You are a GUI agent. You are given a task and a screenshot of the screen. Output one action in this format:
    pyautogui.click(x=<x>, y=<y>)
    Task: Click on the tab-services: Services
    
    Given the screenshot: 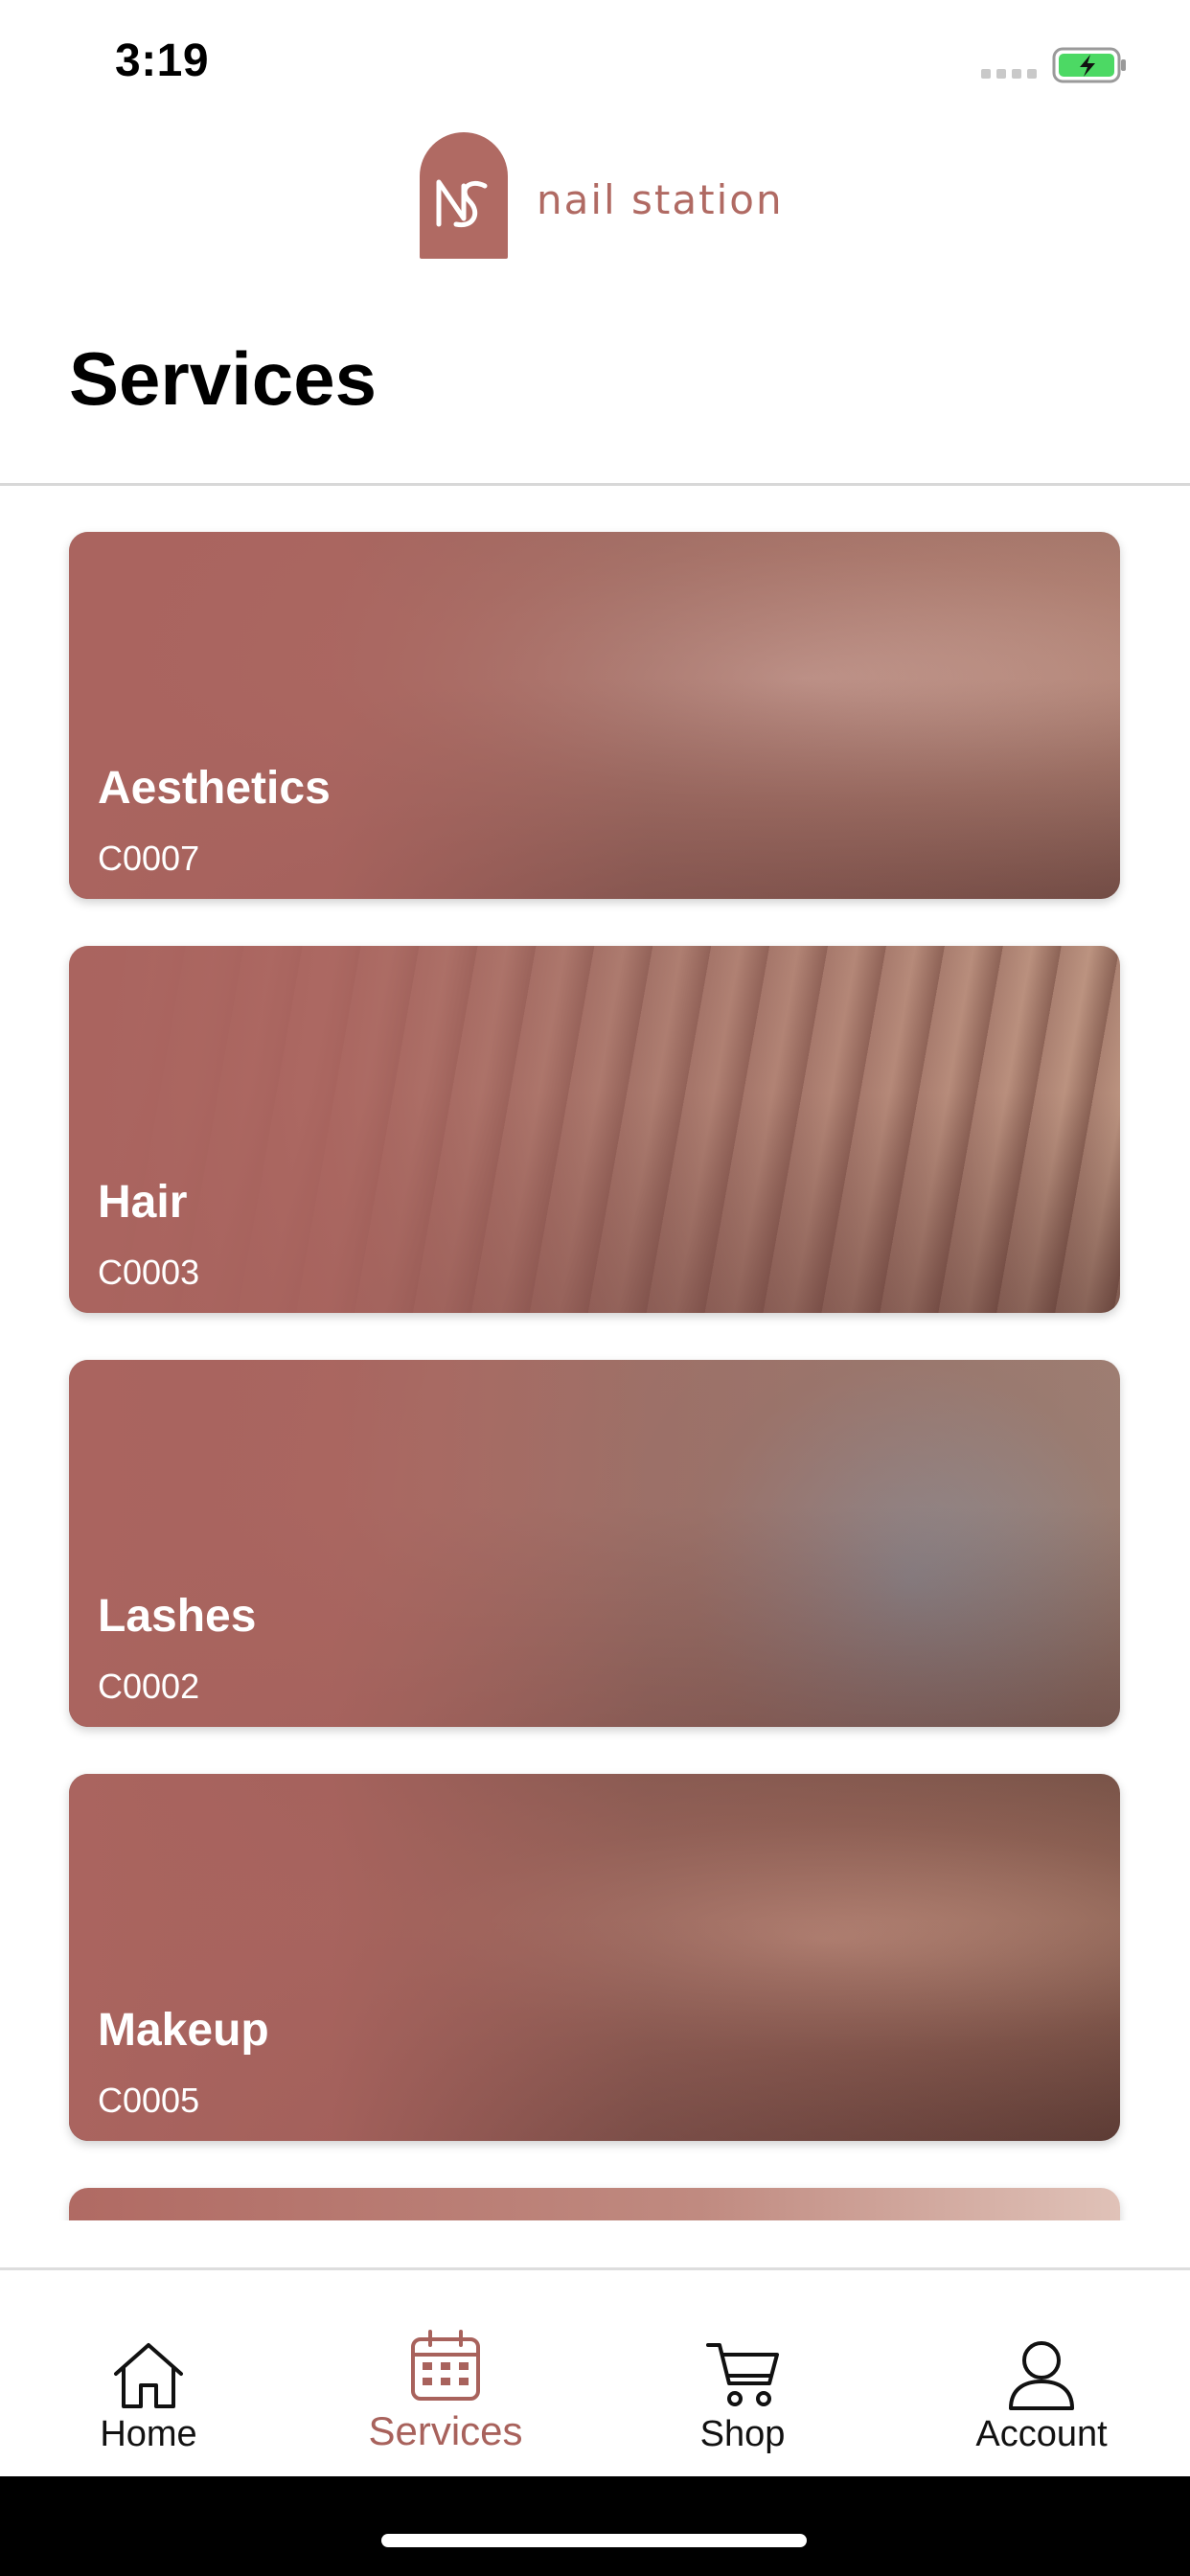 What is the action you would take?
    pyautogui.click(x=445, y=2374)
    